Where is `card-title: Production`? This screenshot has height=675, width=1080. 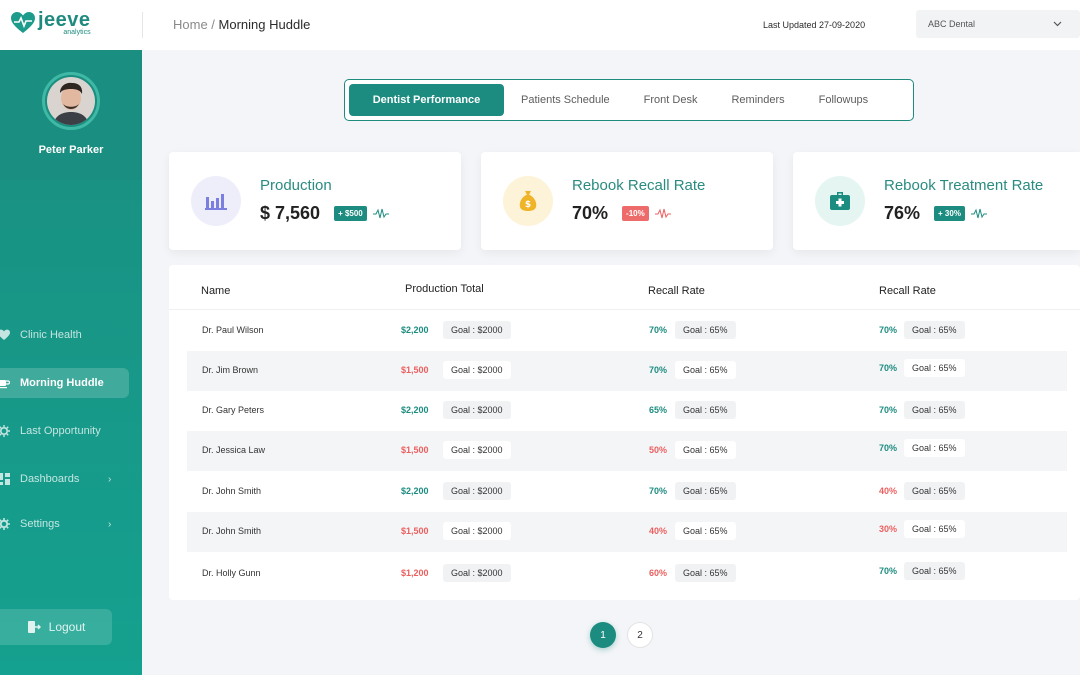 card-title: Production is located at coordinates (296, 185).